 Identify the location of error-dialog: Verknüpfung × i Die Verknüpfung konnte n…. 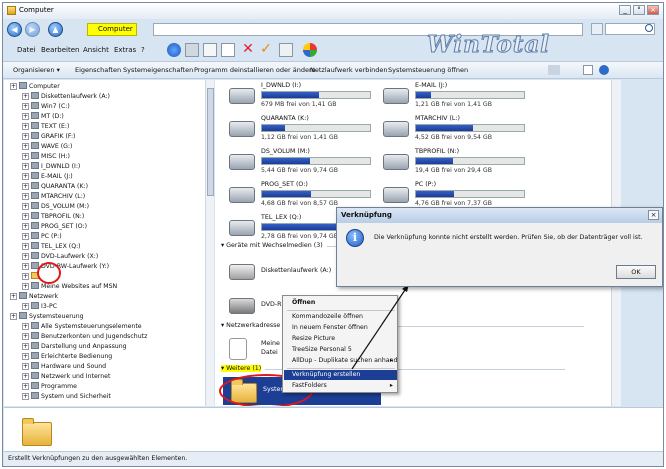
(499, 247).